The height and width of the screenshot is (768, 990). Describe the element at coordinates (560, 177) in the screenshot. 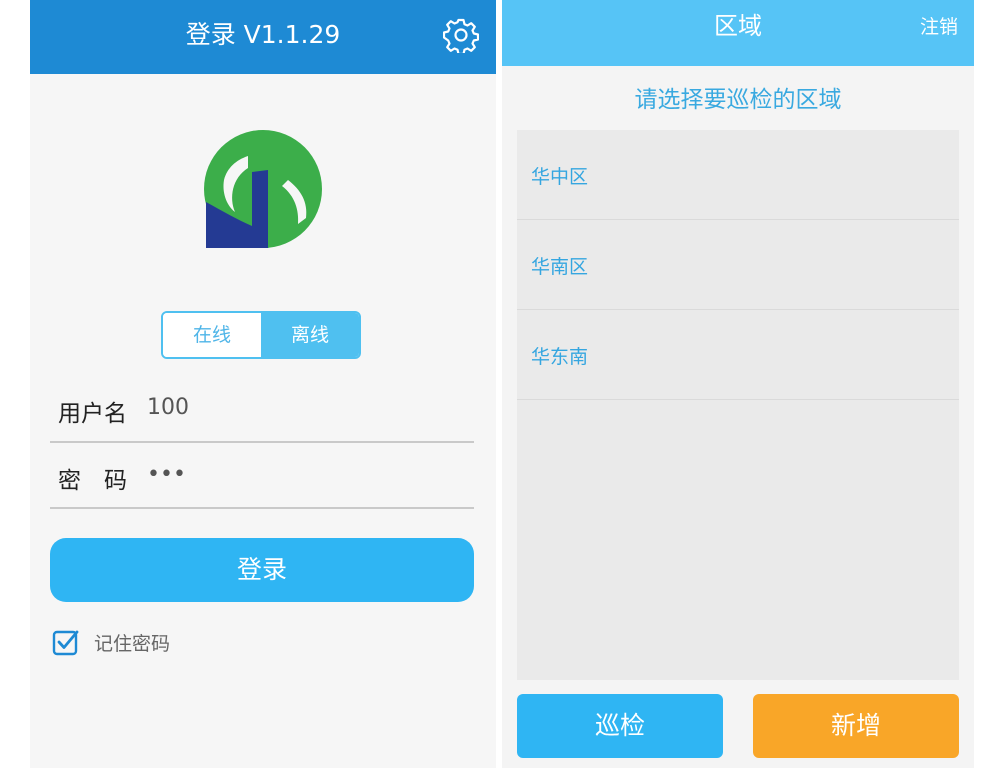

I see `region-item-label: 华中区` at that location.